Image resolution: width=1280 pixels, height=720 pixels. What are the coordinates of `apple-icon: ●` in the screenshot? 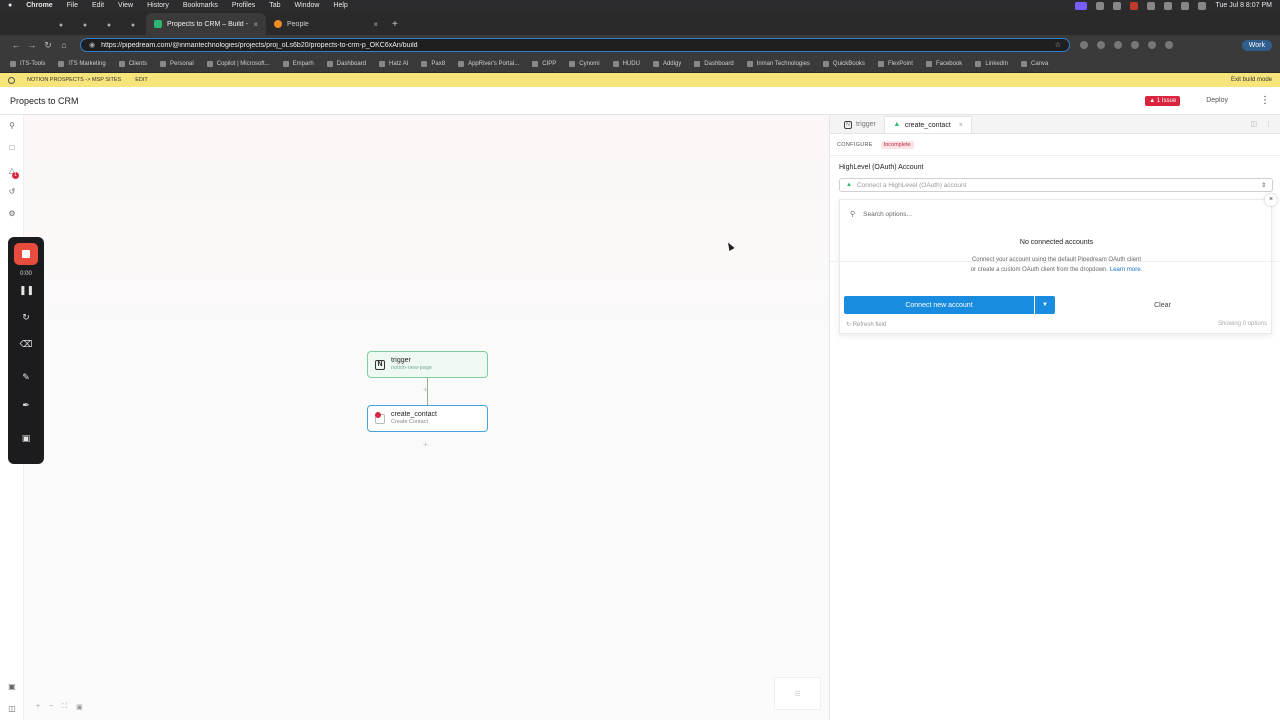 It's located at (10, 5).